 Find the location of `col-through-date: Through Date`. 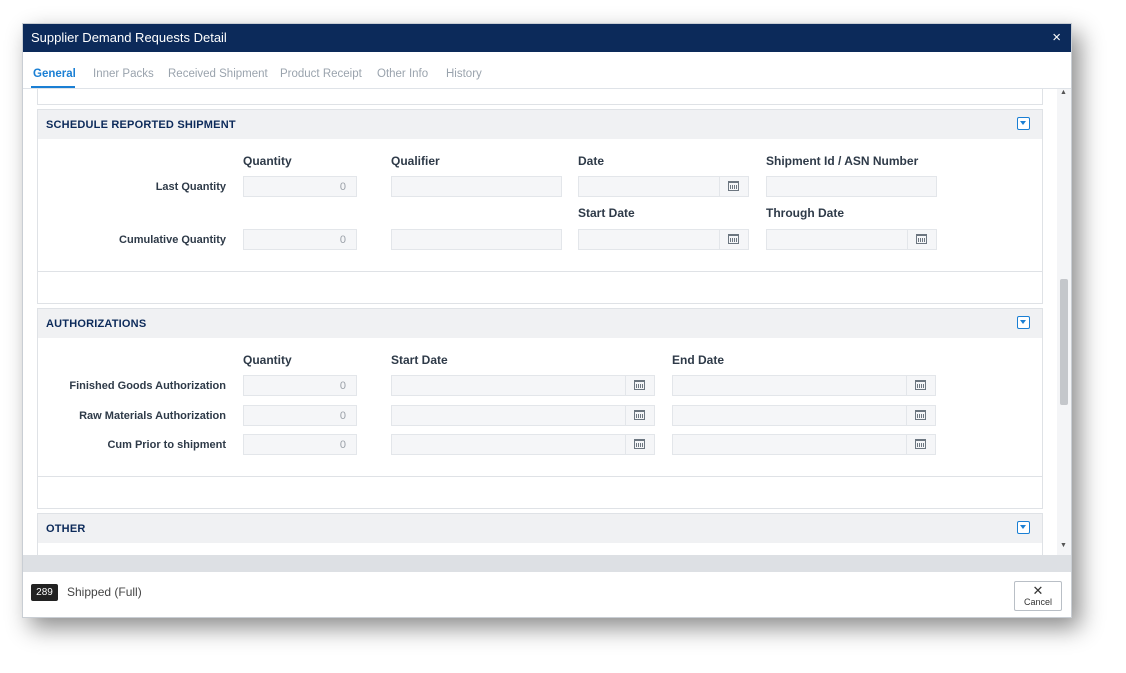

col-through-date: Through Date is located at coordinates (805, 213).